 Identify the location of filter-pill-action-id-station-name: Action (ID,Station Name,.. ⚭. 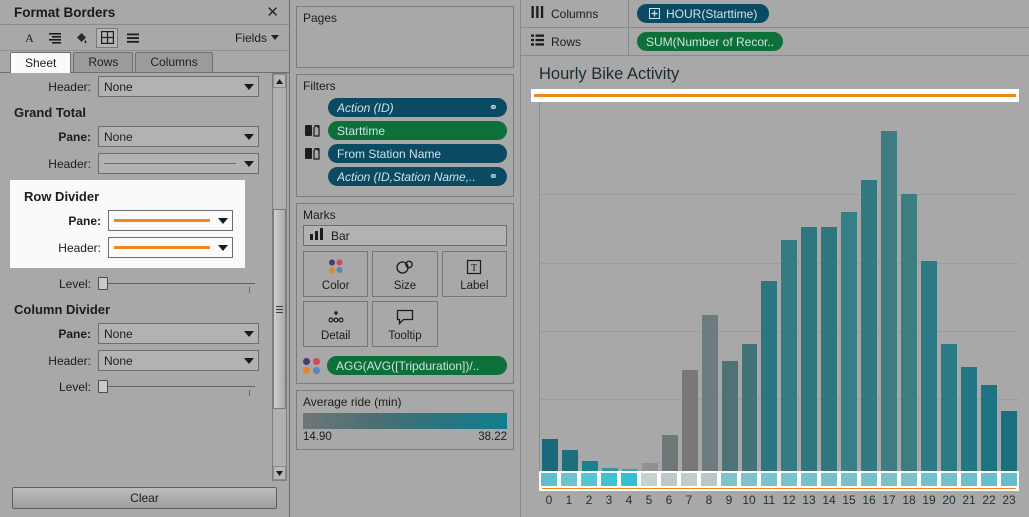
(417, 176).